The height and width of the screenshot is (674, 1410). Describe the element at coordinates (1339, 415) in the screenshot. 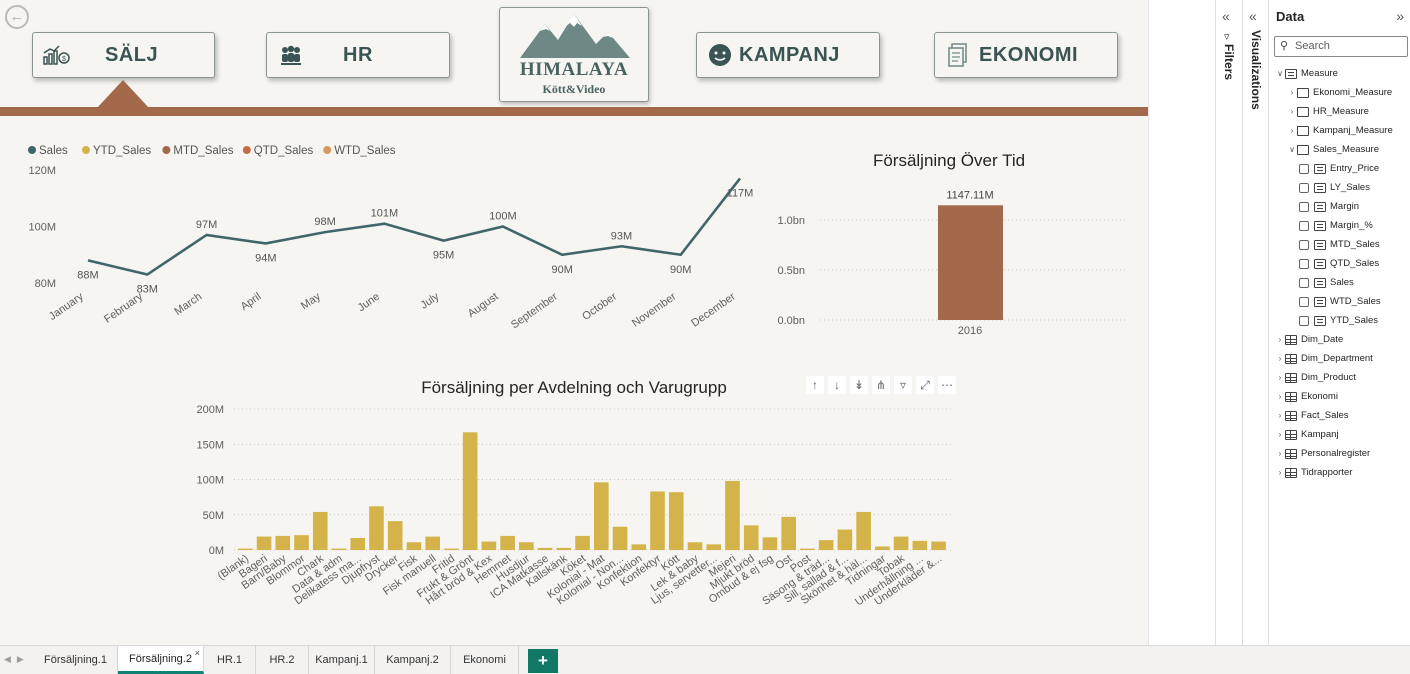

I see `field-list-item: › Fact_Sales` at that location.